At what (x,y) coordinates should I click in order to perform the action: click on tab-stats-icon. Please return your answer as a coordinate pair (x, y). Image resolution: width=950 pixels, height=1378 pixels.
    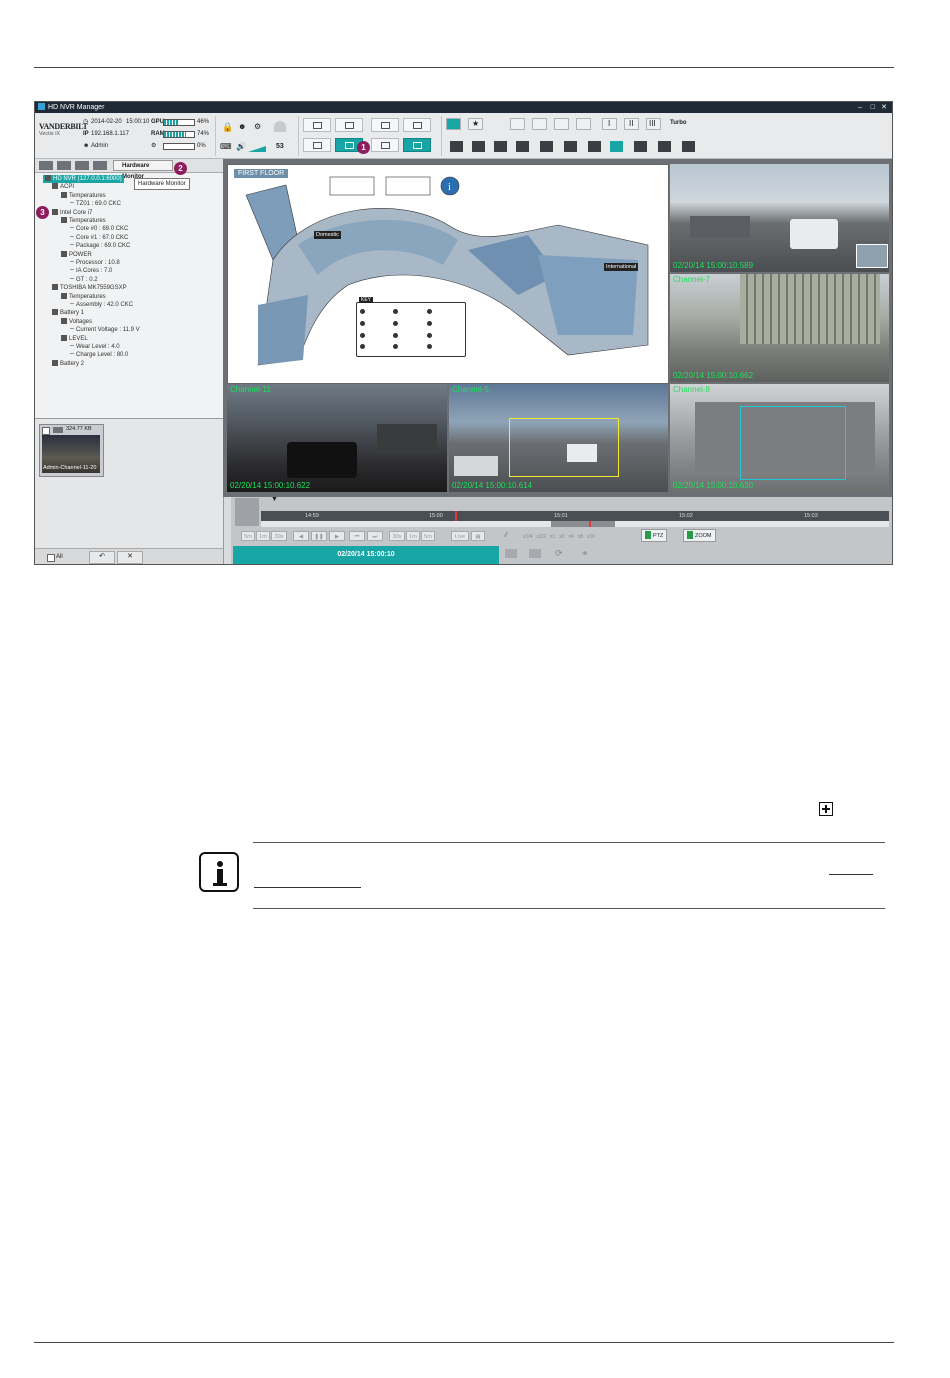
    Looking at the image, I should click on (82, 165).